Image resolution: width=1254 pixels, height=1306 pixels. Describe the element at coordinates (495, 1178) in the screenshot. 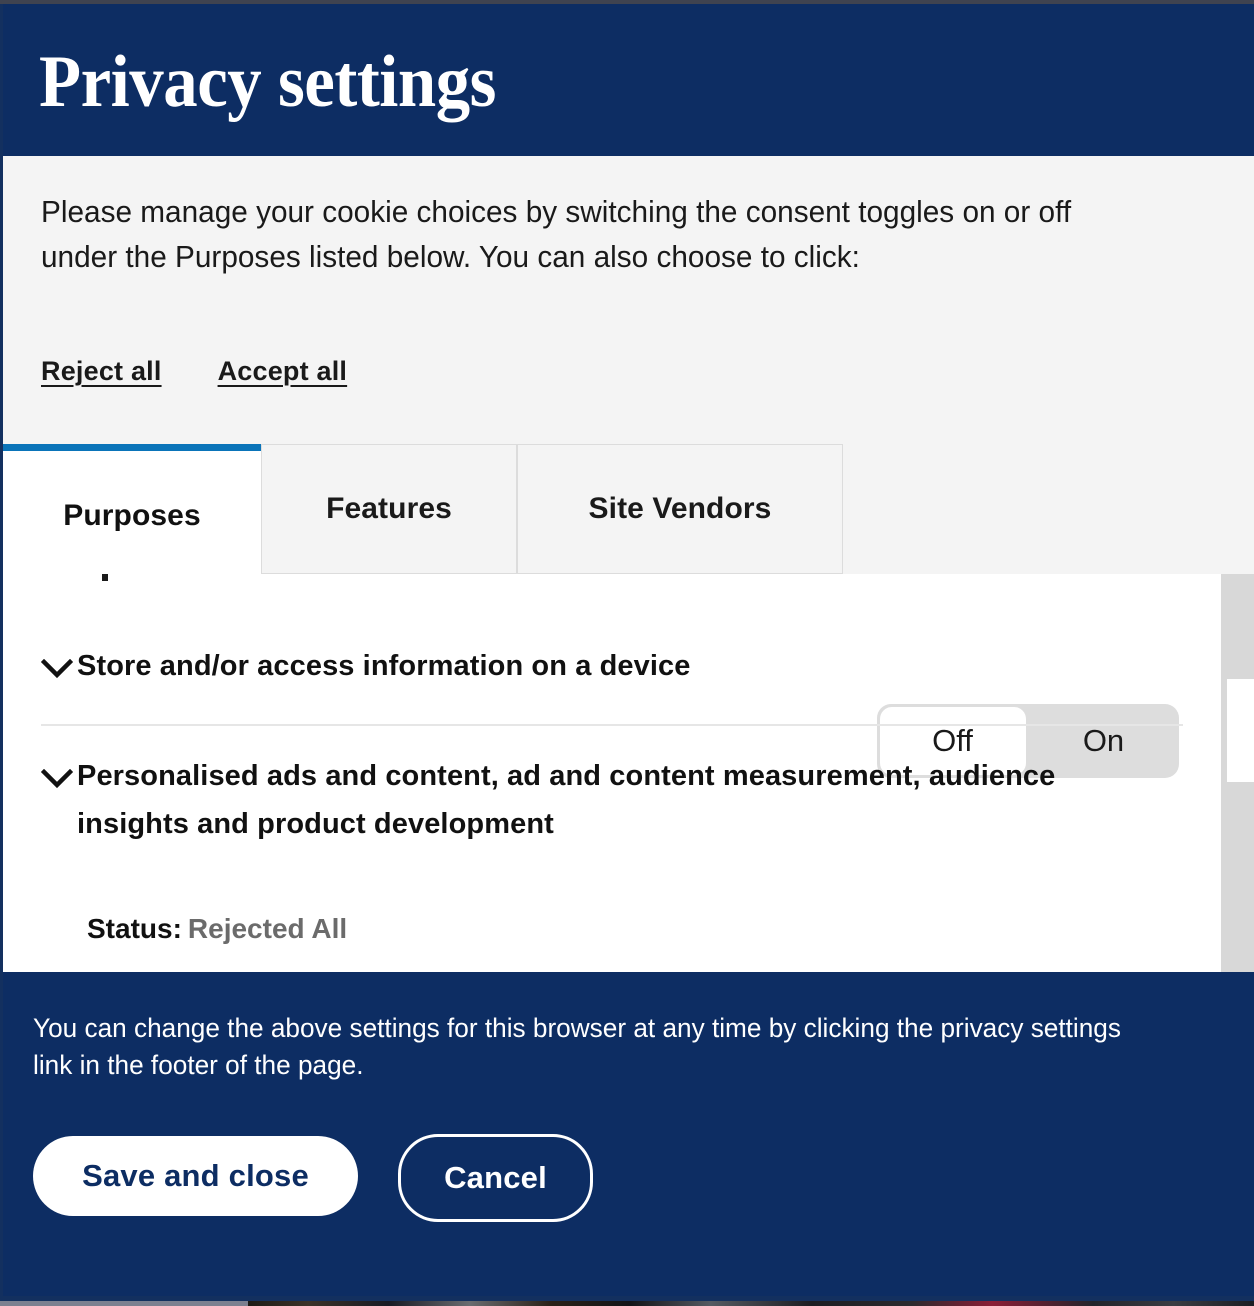

I see `cancel-button: Cancel` at that location.